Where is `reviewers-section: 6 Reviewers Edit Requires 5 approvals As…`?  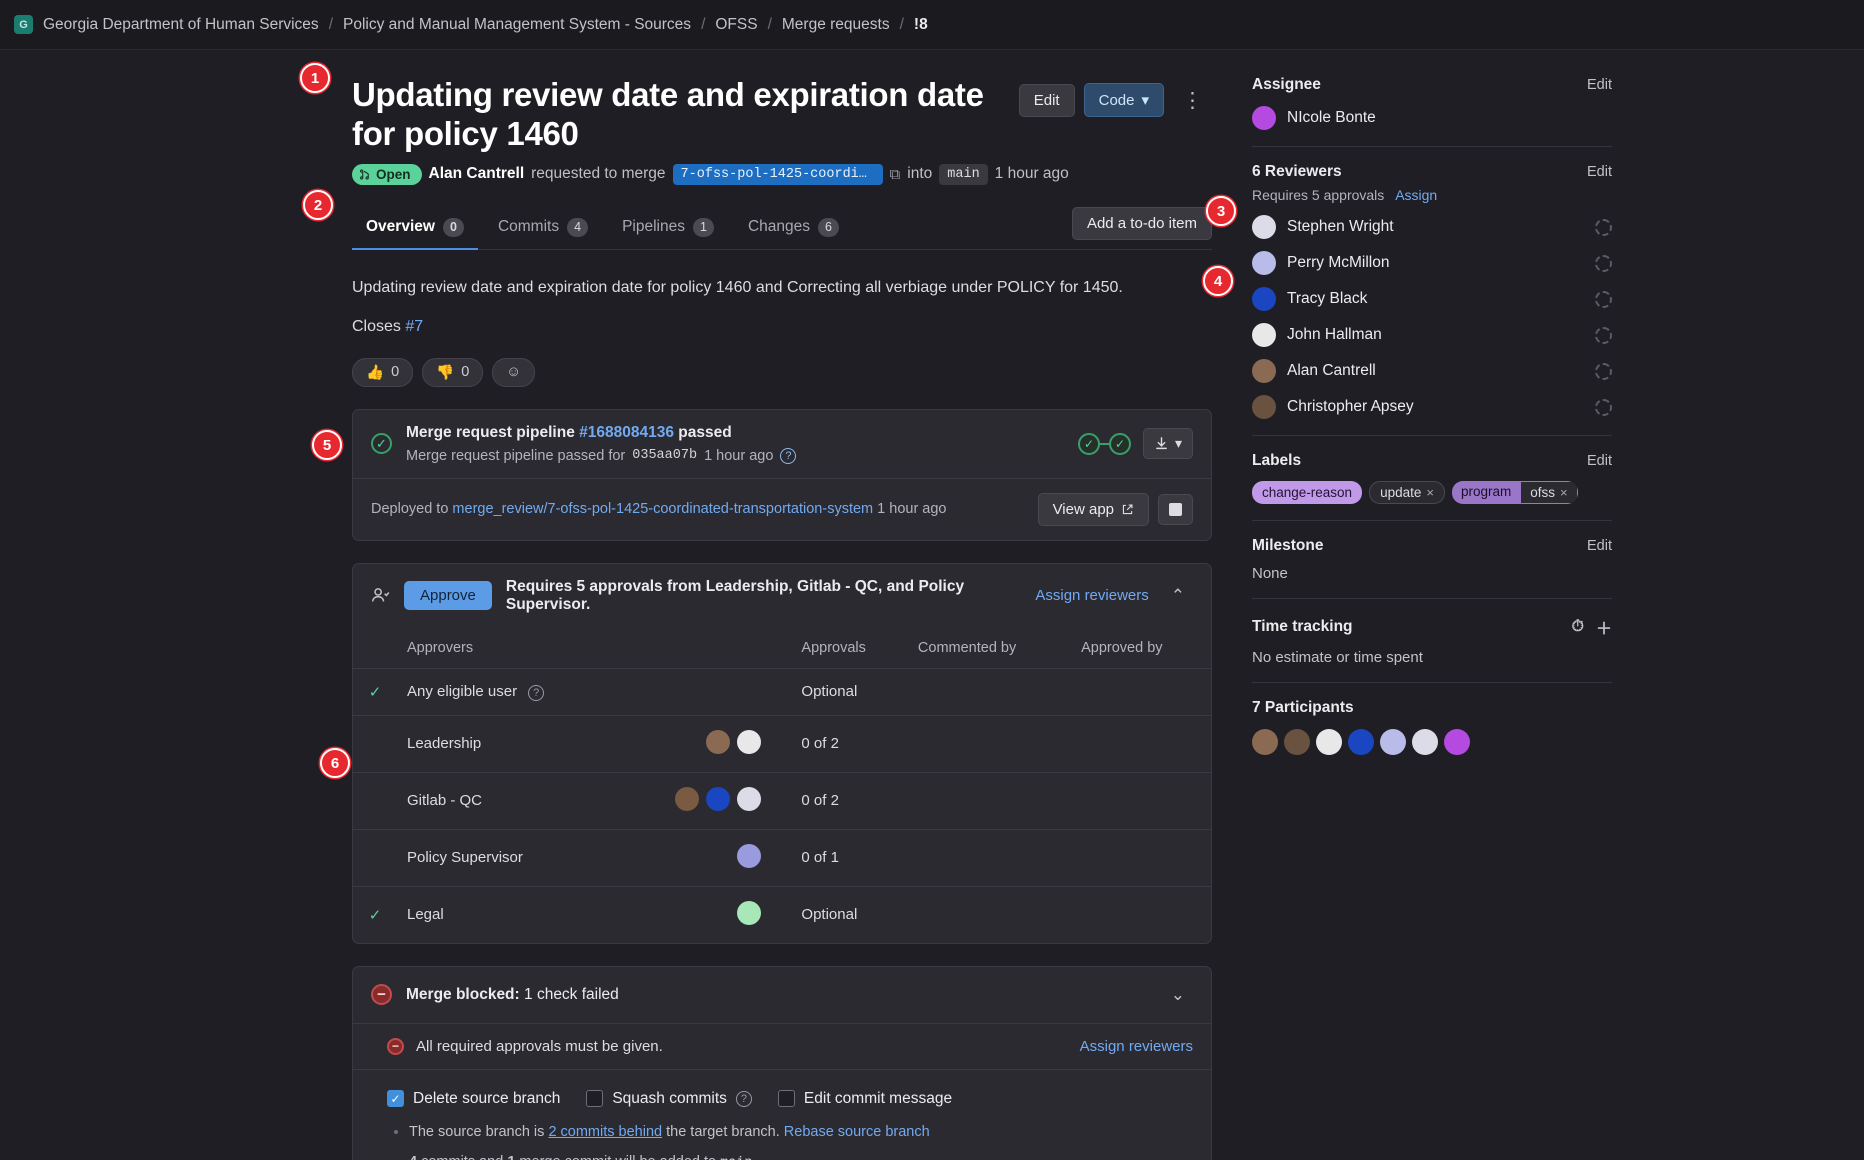 reviewers-section: 6 Reviewers Edit Requires 5 approvals As… is located at coordinates (1432, 299).